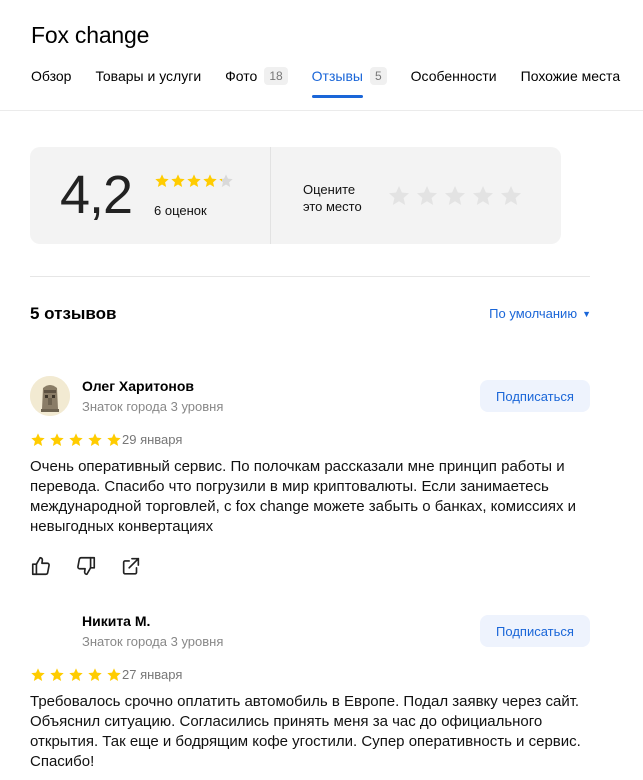  I want to click on rate-prompt: Оцените это место, so click(332, 198).